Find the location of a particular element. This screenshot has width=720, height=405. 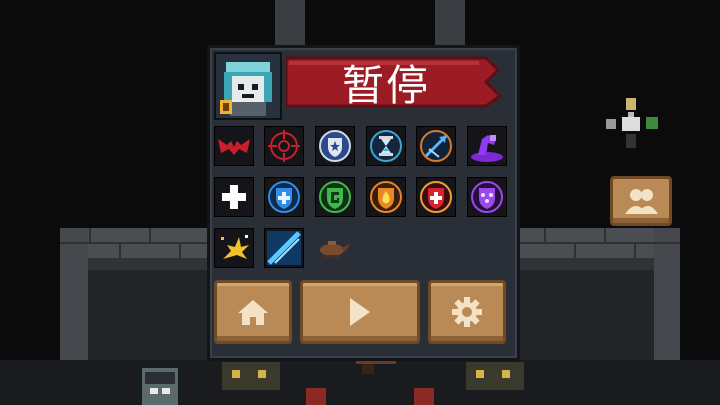

settings-button is located at coordinates (467, 312).